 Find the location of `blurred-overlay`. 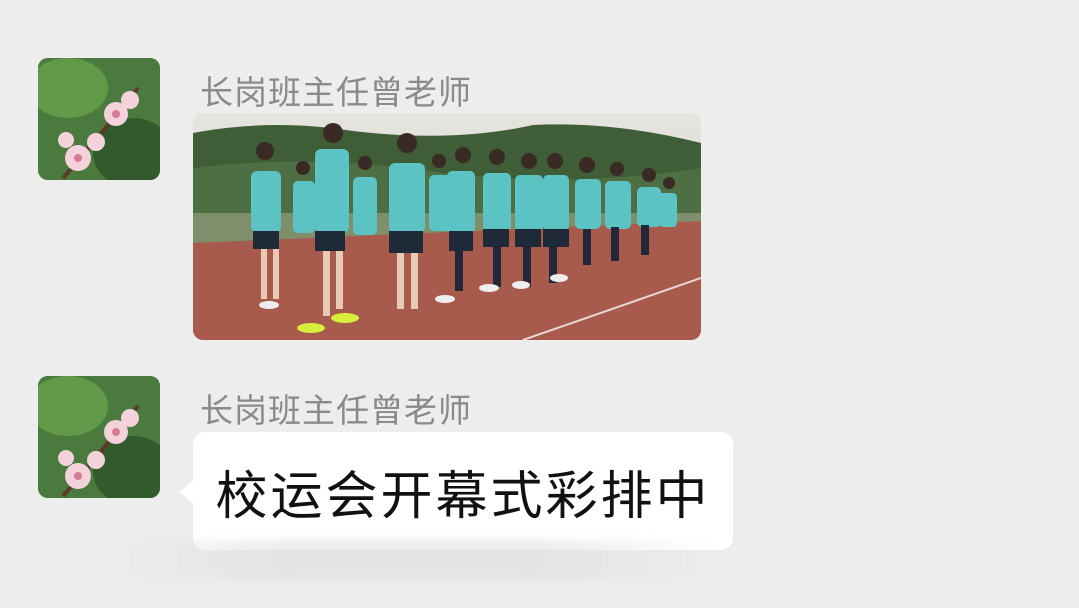

blurred-overlay is located at coordinates (410, 560).